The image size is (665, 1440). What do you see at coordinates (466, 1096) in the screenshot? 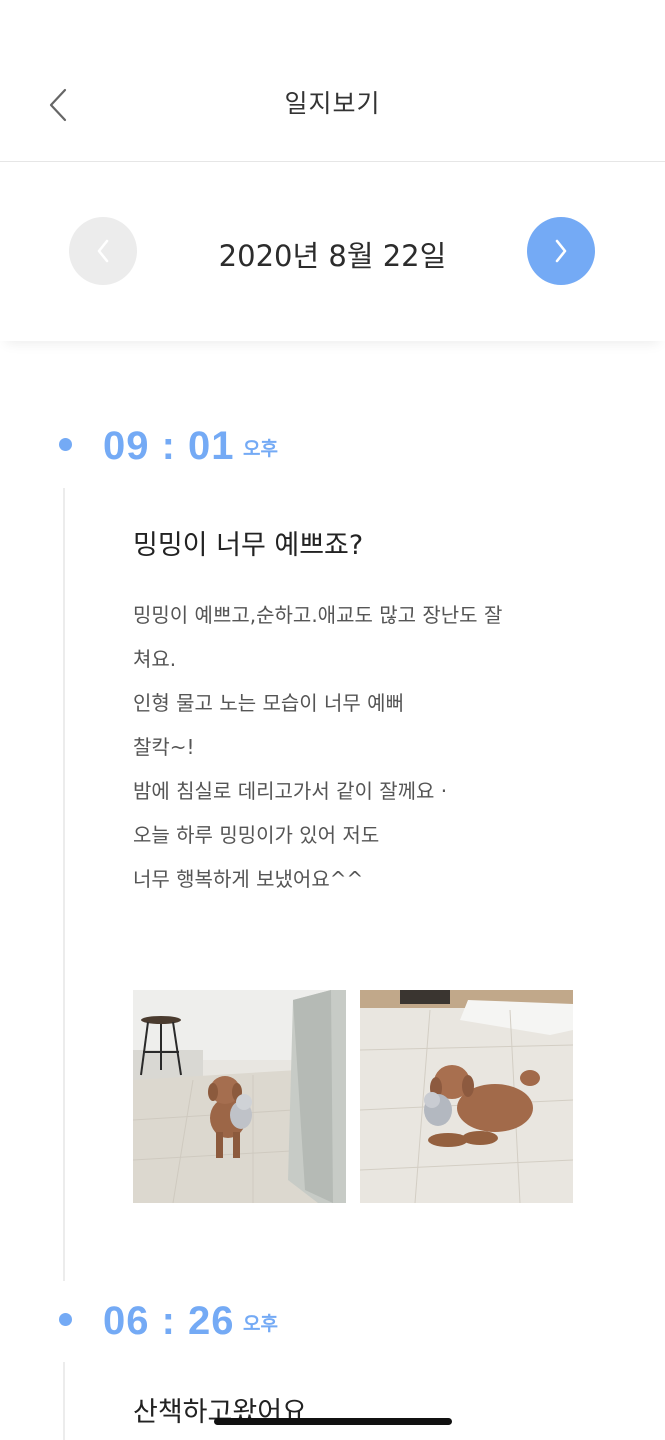
I see `dog-photo-lying` at bounding box center [466, 1096].